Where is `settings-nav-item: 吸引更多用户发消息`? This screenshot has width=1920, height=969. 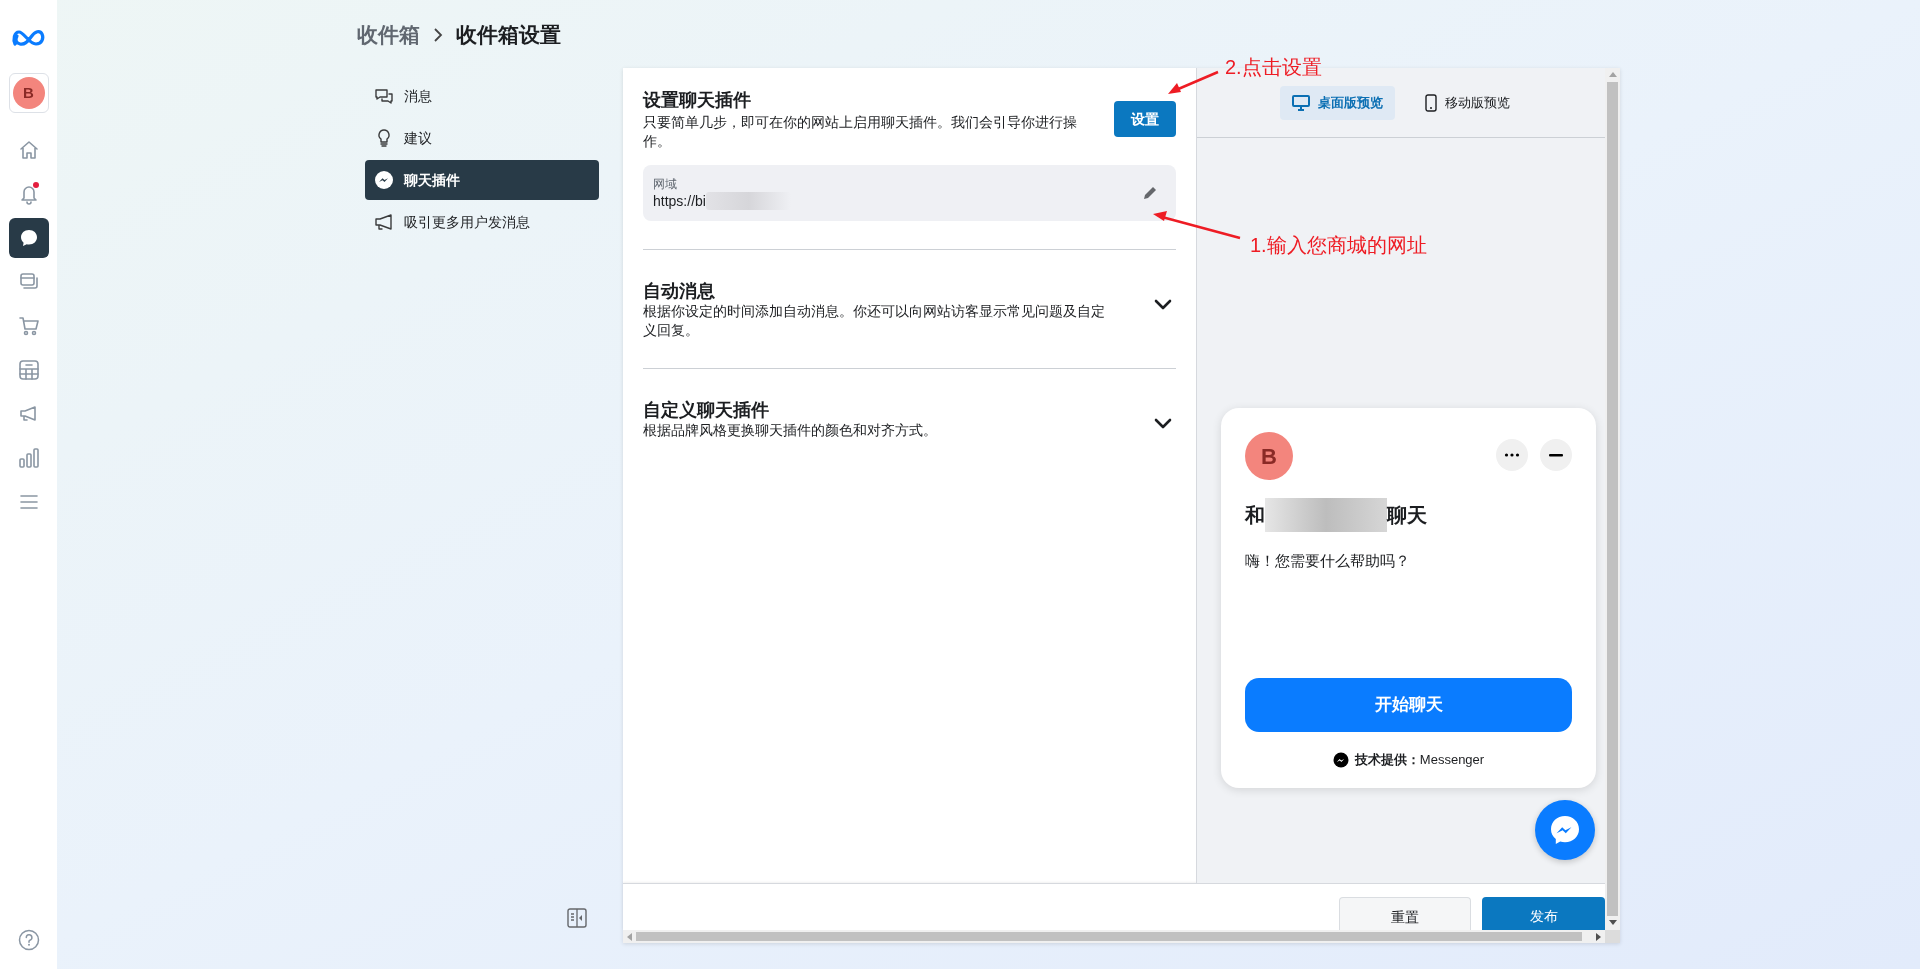
settings-nav-item: 吸引更多用户发消息 is located at coordinates (482, 222).